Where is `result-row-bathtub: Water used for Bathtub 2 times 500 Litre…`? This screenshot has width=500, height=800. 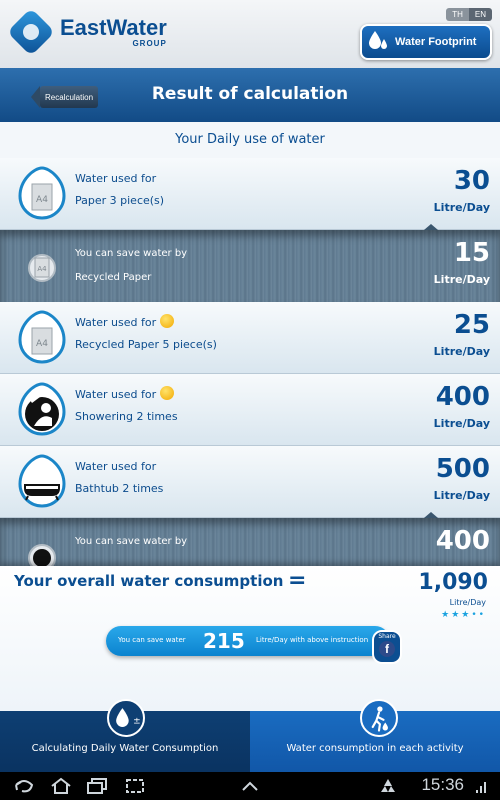
result-row-bathtub: Water used for Bathtub 2 times 500 Litre… is located at coordinates (250, 482).